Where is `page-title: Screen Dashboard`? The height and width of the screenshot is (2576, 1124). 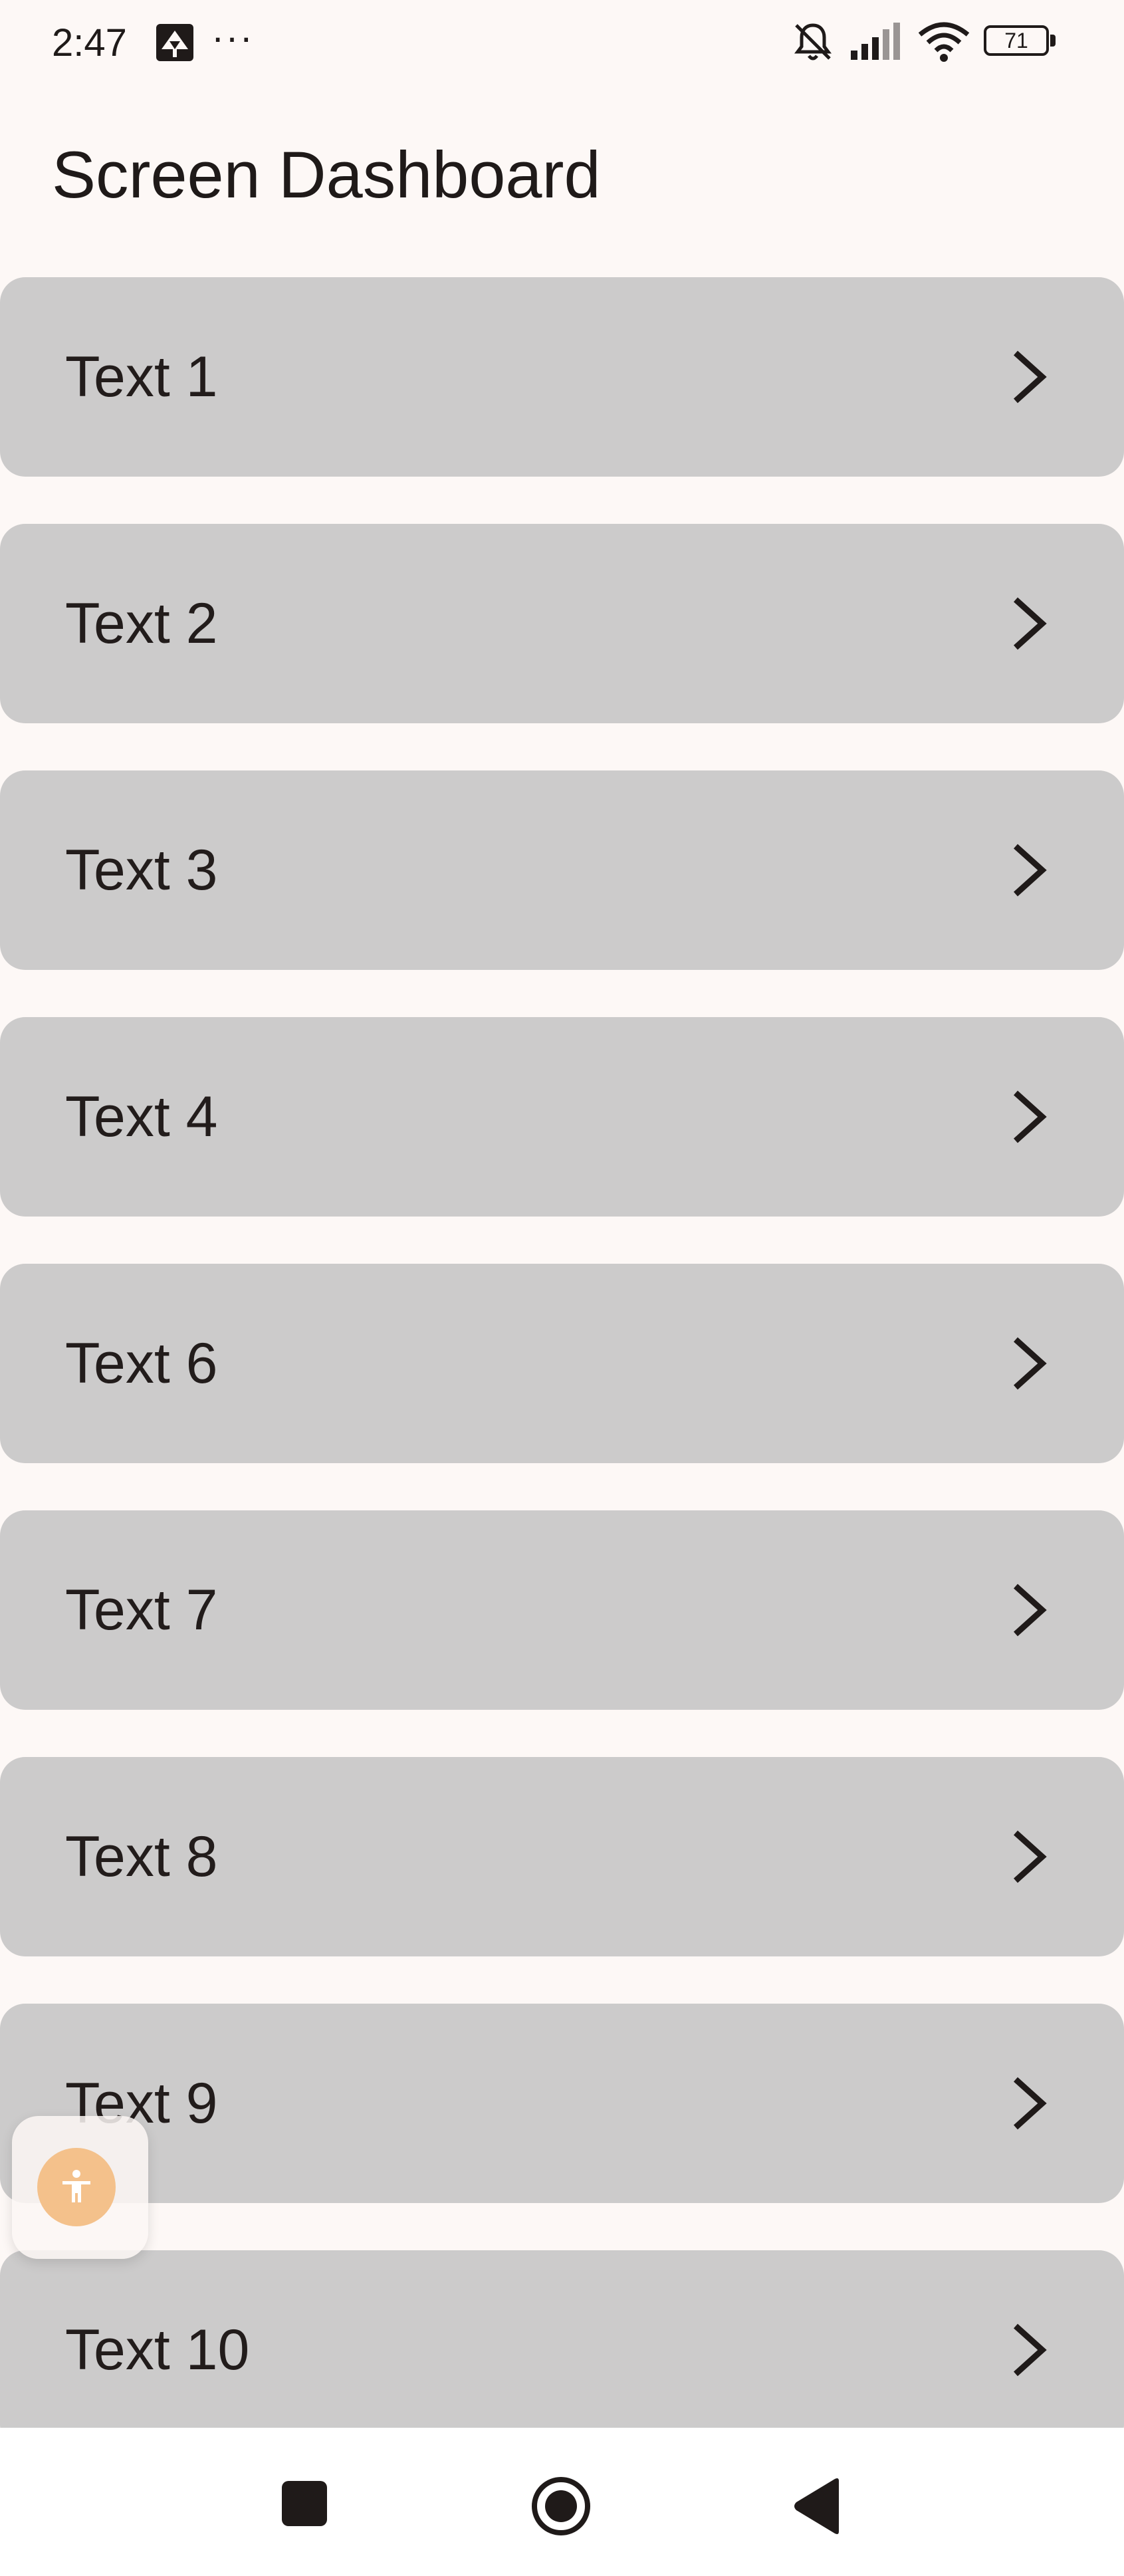
page-title: Screen Dashboard is located at coordinates (326, 174).